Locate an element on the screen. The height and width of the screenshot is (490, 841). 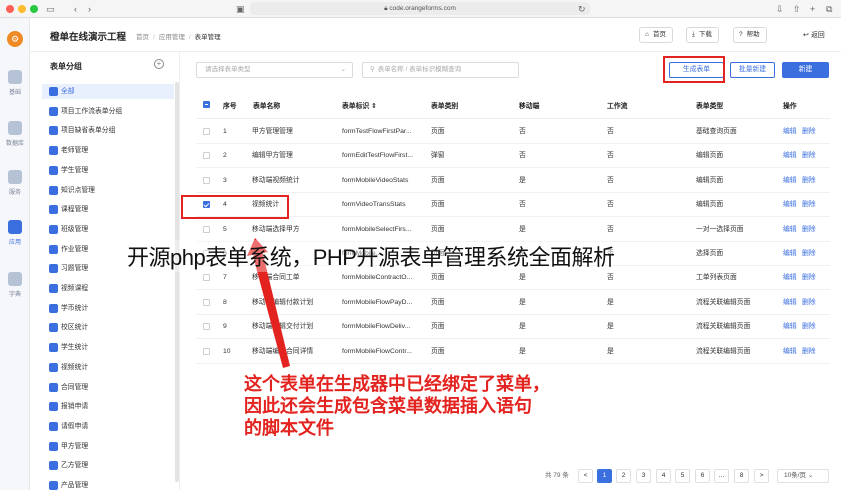
tab-overview-icon: ⧉ is located at coordinates (829, 9).